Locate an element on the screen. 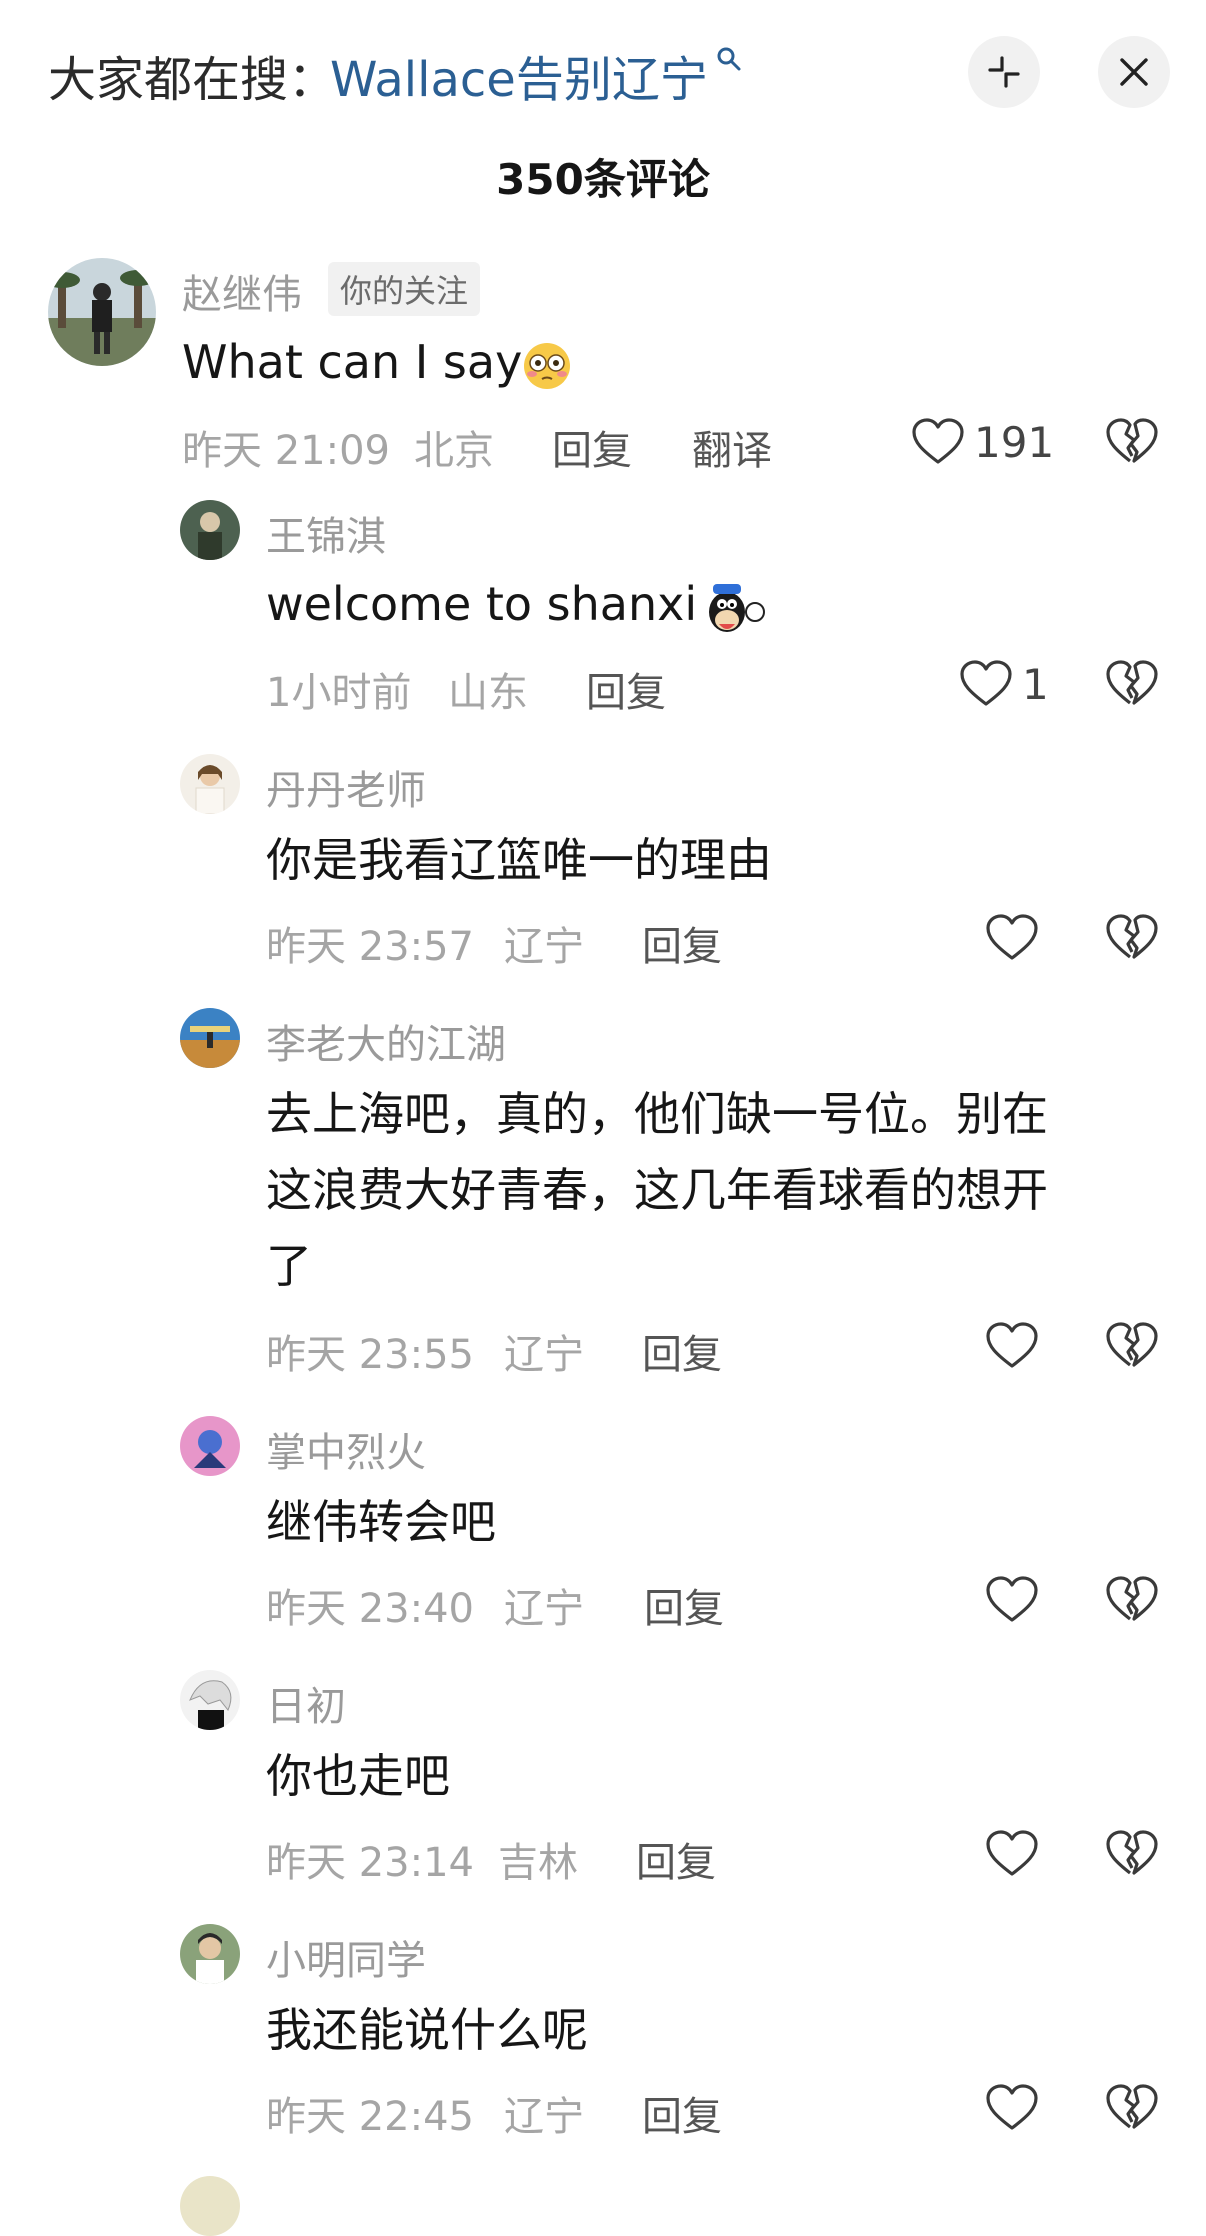 This screenshot has height=2236, width=1206. comment-author: 小明同学 is located at coordinates (346, 1957).